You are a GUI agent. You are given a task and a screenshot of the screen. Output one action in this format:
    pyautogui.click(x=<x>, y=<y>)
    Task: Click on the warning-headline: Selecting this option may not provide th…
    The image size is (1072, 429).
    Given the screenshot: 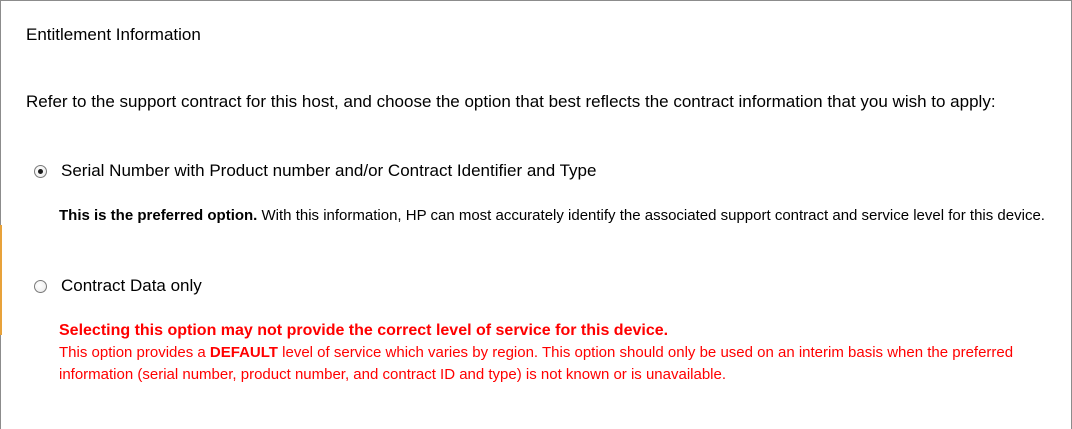 What is the action you would take?
    pyautogui.click(x=364, y=330)
    